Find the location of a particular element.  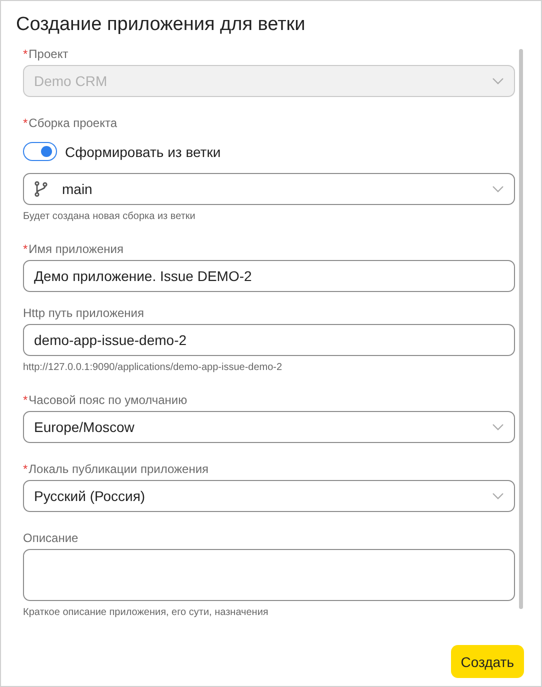

field-label: Локаль публикации приложения is located at coordinates (118, 469).